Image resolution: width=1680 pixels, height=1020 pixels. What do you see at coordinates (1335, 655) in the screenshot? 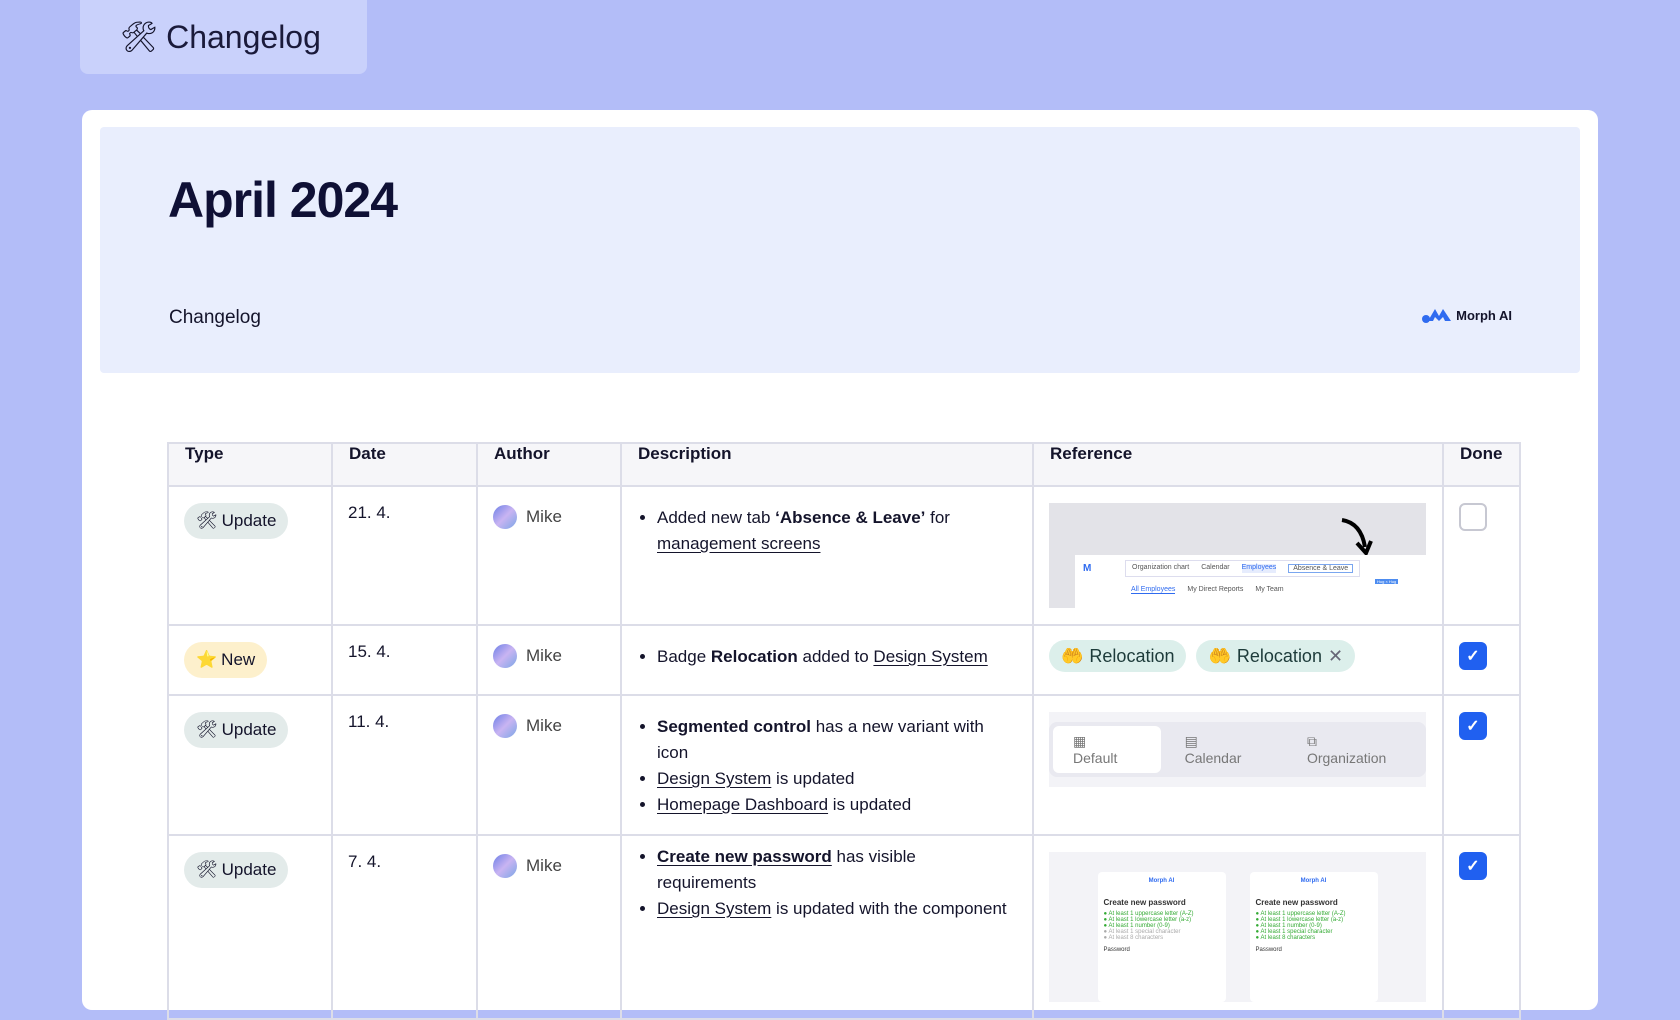
I see `close-icon: ✕` at bounding box center [1335, 655].